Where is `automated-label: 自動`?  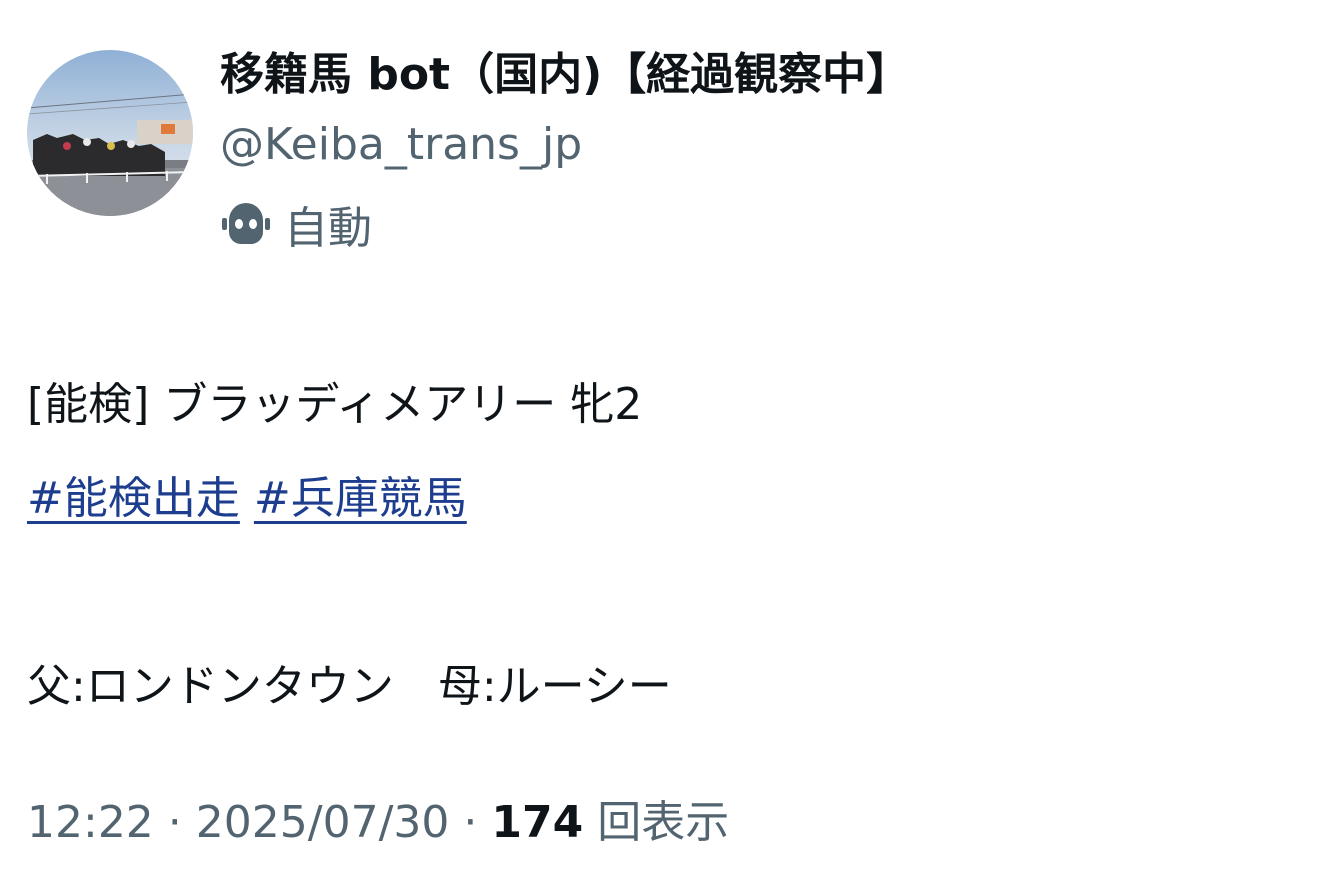
automated-label: 自動 is located at coordinates (328, 228).